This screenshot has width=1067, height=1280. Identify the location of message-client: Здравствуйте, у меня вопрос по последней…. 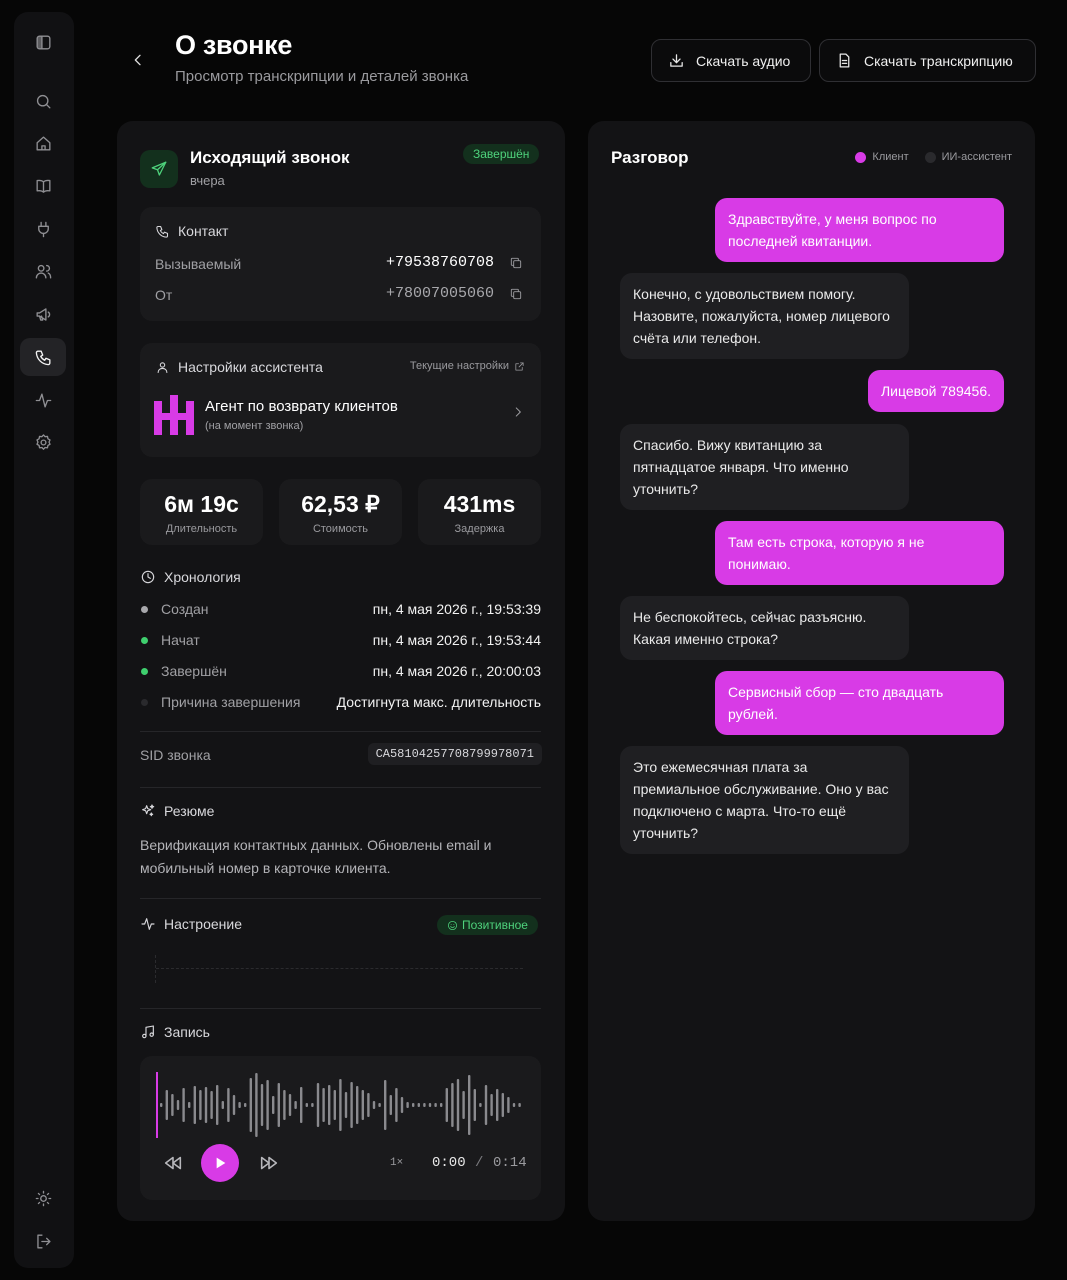
(859, 230).